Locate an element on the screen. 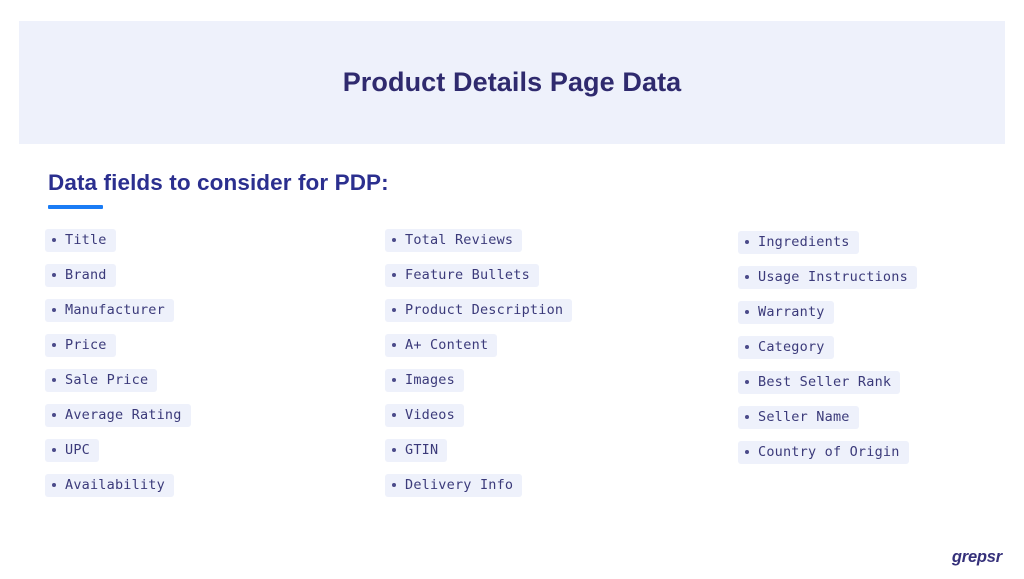 The width and height of the screenshot is (1024, 579). list-item: Usage Instructions is located at coordinates (878, 283).